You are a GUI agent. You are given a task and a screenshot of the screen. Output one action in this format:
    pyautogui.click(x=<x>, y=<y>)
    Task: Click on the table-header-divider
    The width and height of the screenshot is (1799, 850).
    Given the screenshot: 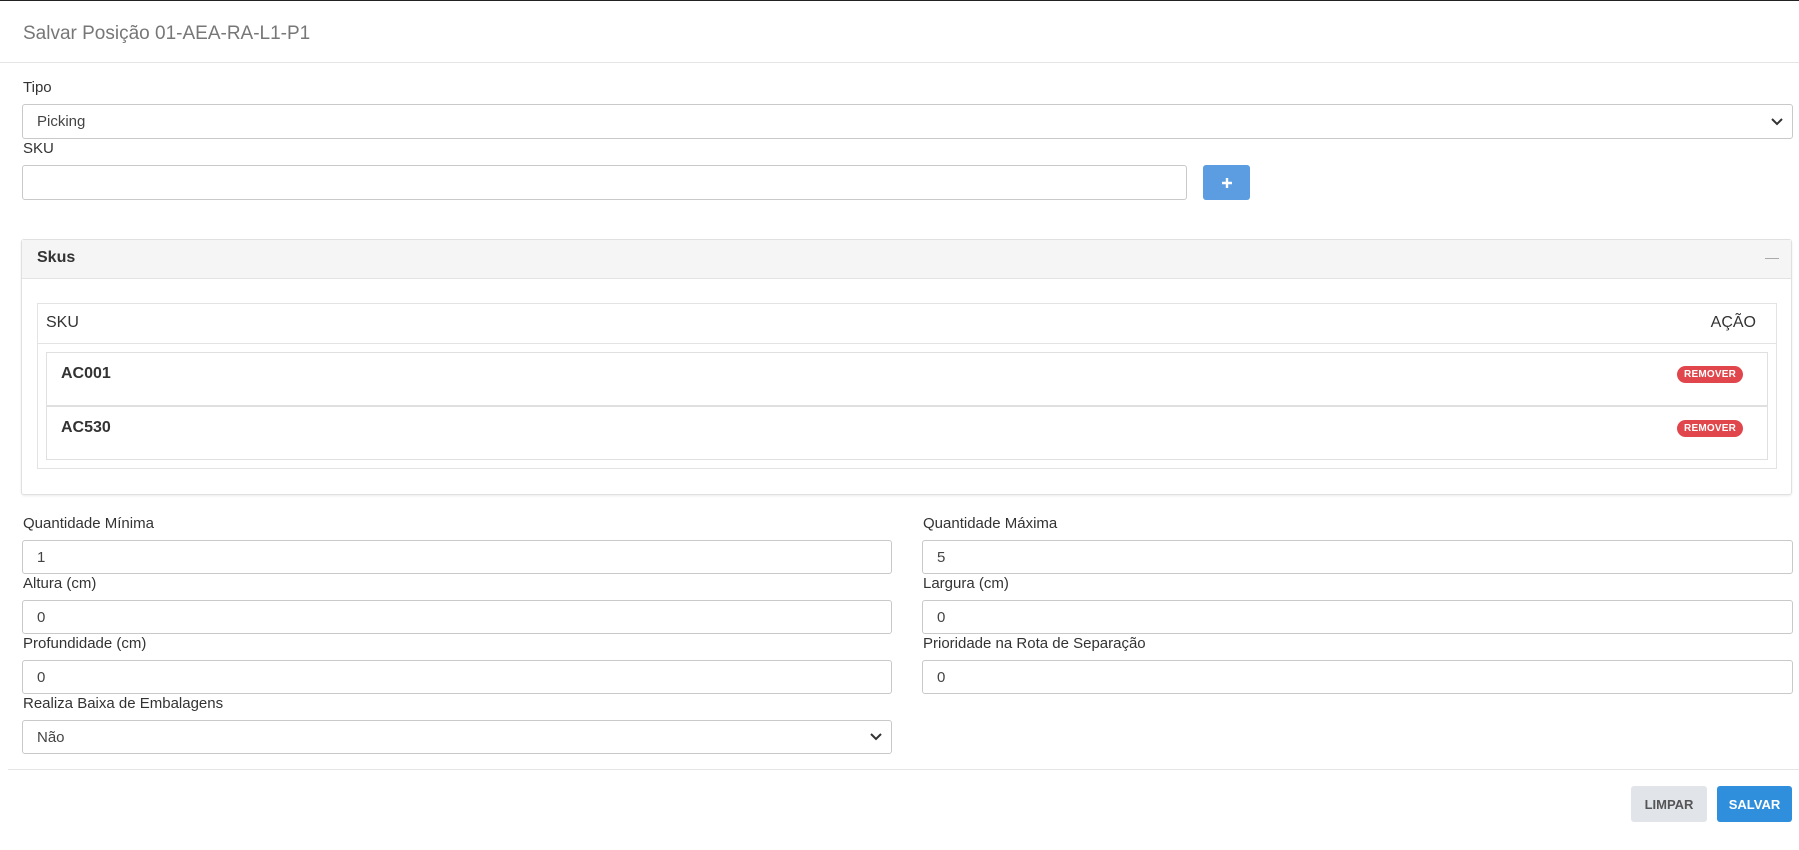 What is the action you would take?
    pyautogui.click(x=907, y=343)
    